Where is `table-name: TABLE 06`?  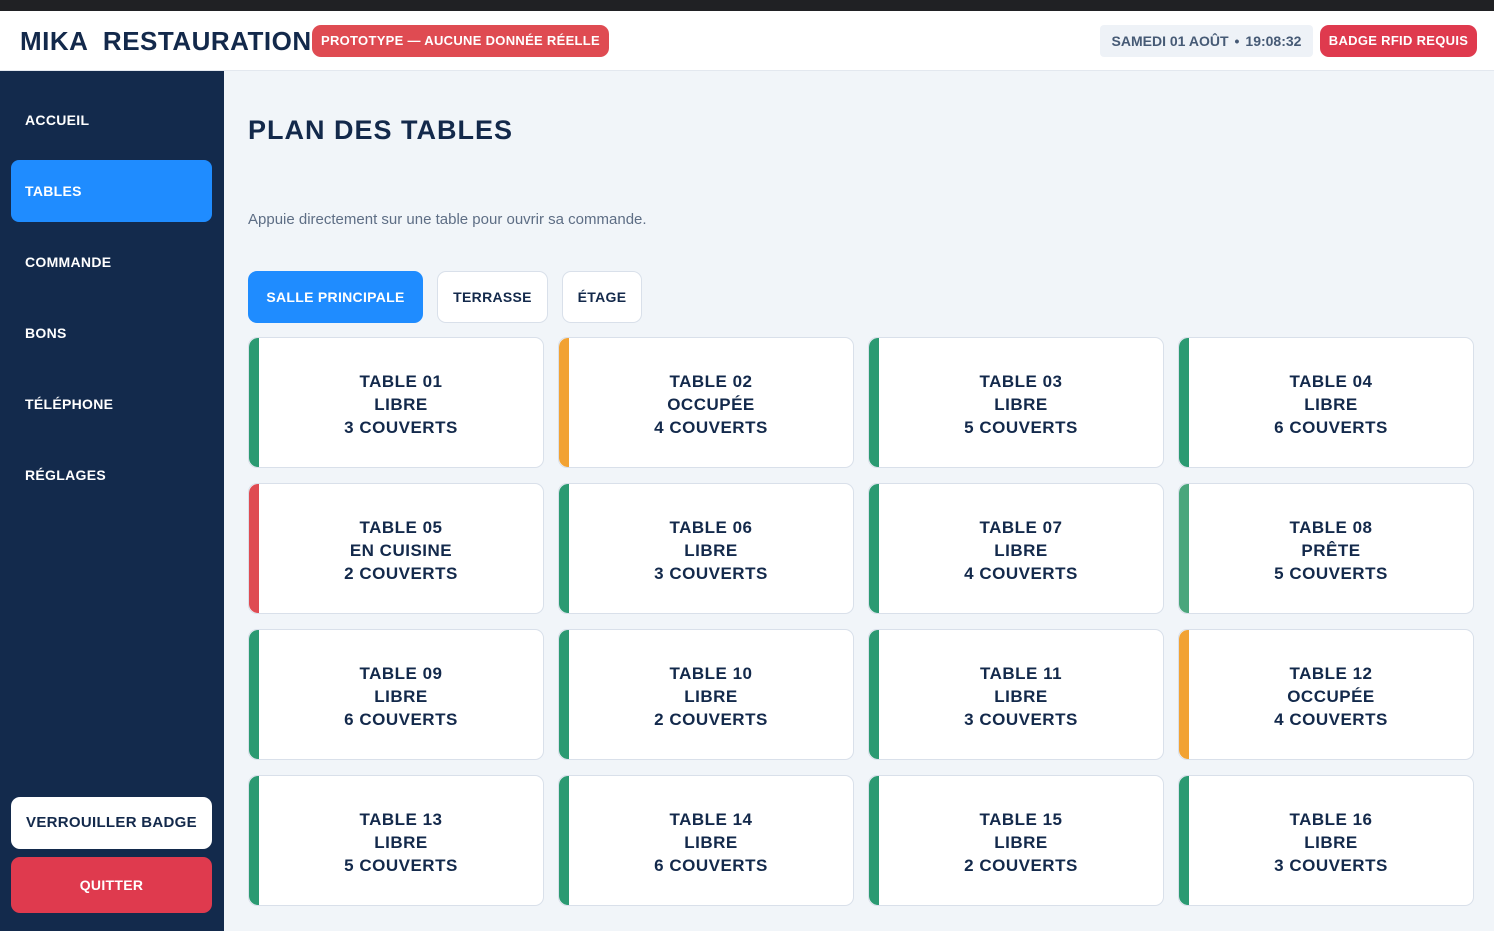 table-name: TABLE 06 is located at coordinates (711, 527).